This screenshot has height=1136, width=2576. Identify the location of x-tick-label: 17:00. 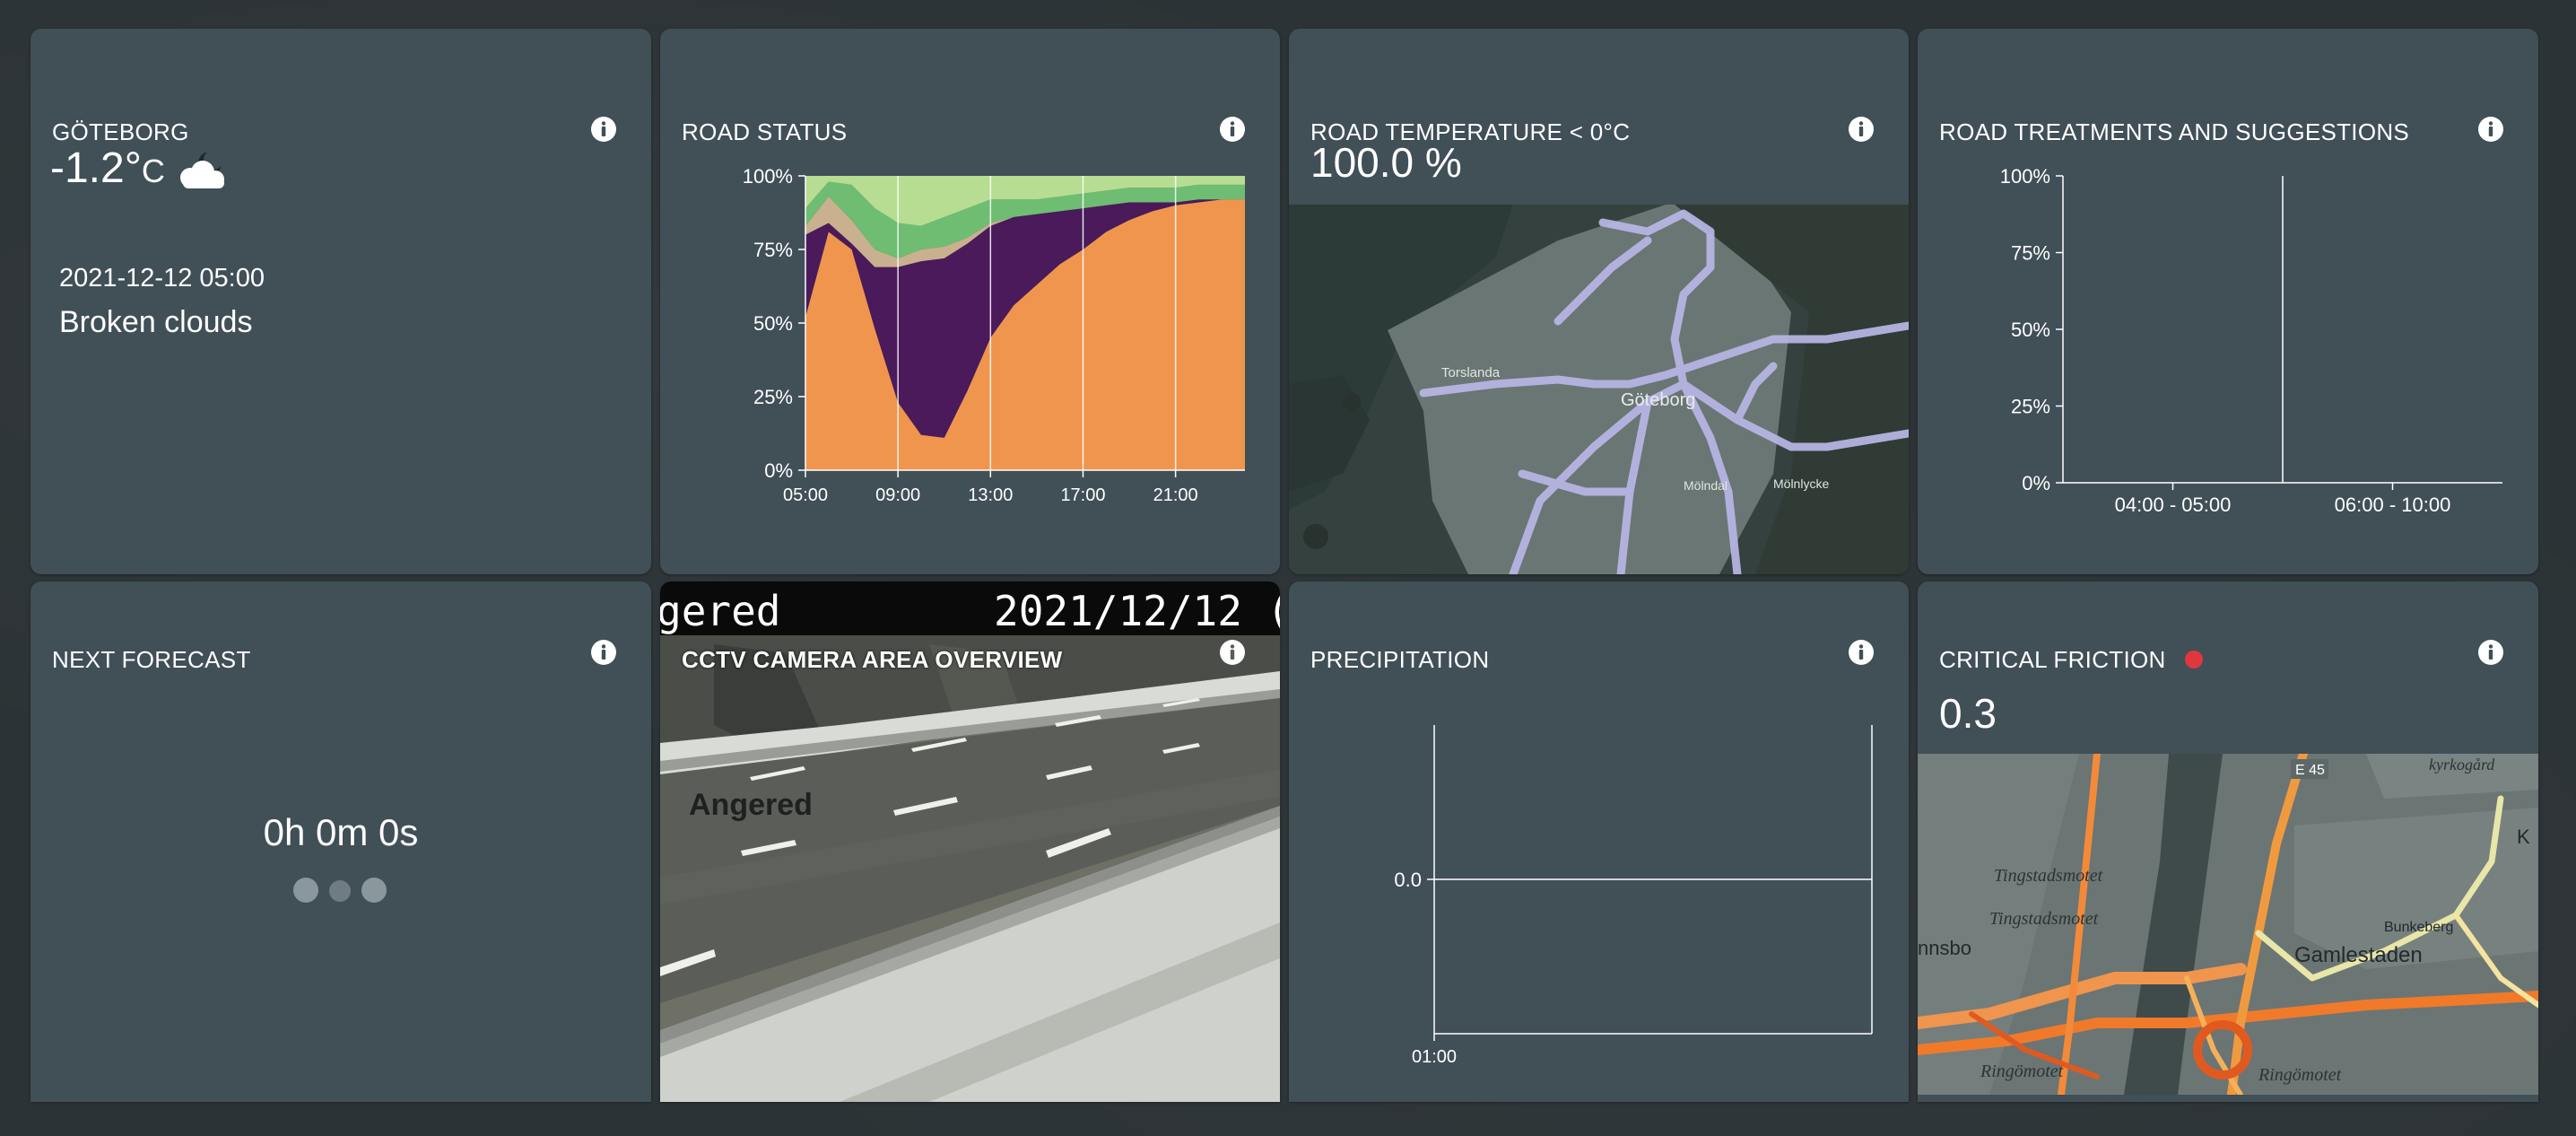
(1082, 495).